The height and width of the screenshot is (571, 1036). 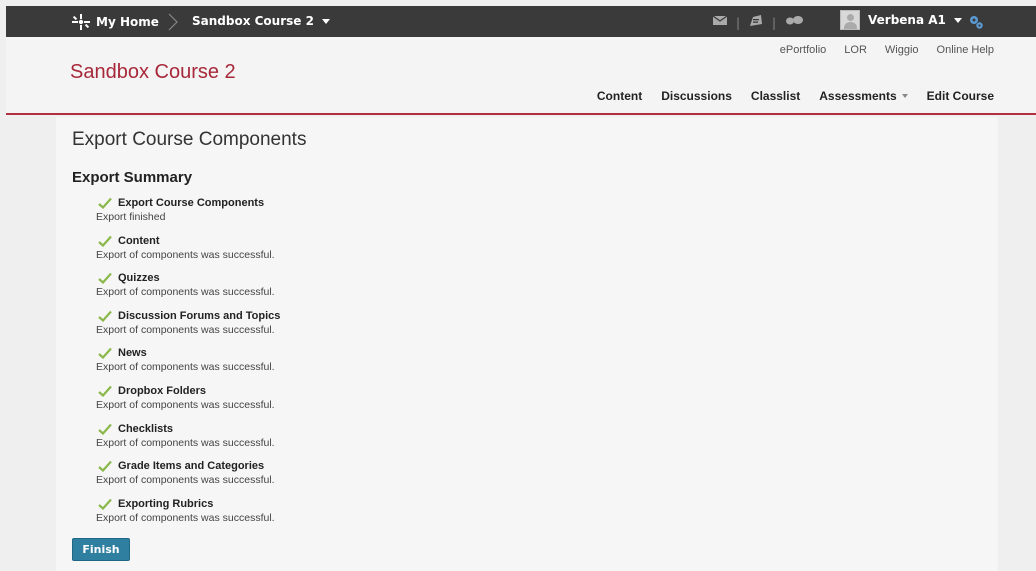 I want to click on subscriptions-icon, so click(x=794, y=22).